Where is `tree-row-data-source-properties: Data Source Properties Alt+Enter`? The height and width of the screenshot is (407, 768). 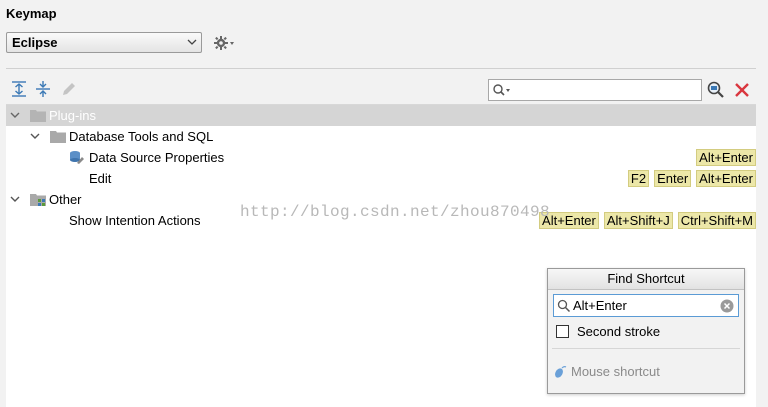 tree-row-data-source-properties: Data Source Properties Alt+Enter is located at coordinates (381, 157).